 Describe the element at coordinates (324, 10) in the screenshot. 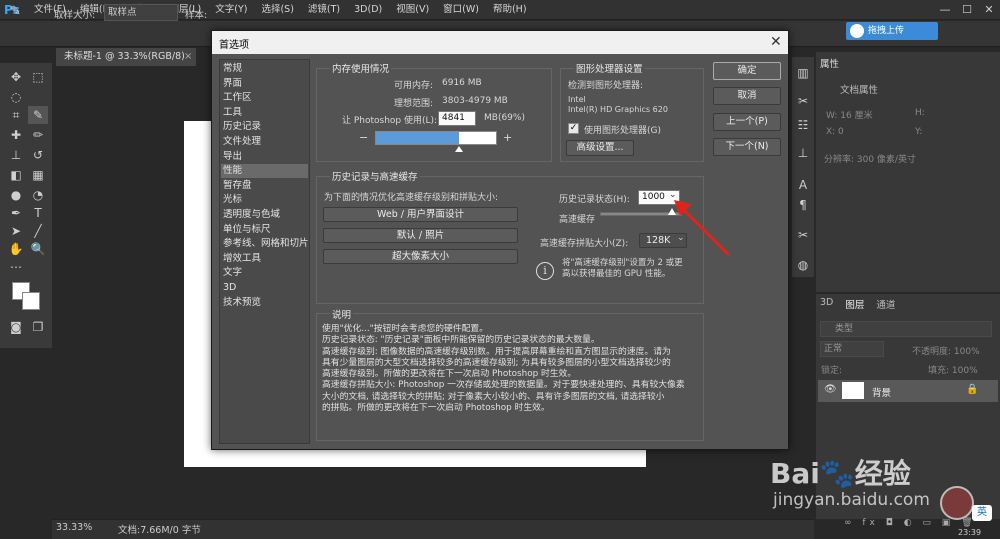

I see `menu-filter: 滤镜(T)` at that location.